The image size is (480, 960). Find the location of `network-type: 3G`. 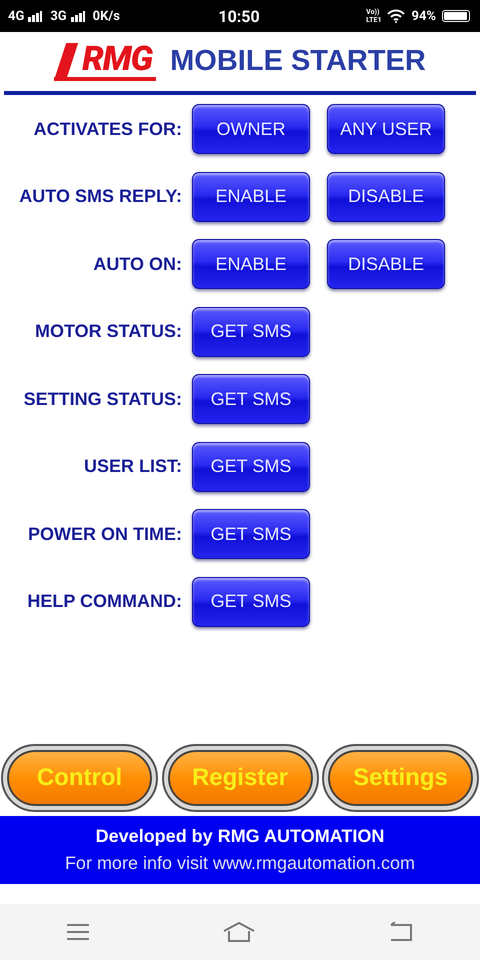

network-type: 3G is located at coordinates (58, 16).